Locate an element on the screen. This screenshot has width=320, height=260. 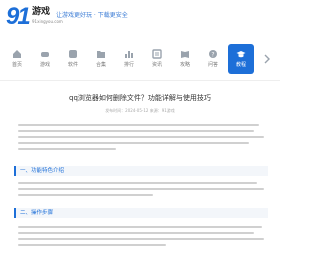
book-icon is located at coordinates (185, 54).